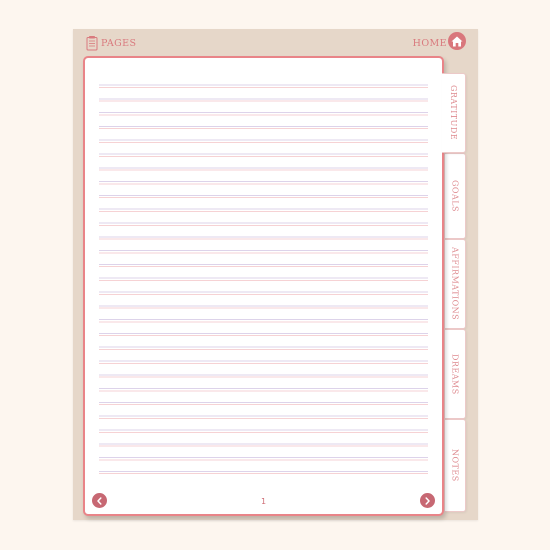 This screenshot has height=550, width=550. I want to click on home-link: HOME, so click(430, 43).